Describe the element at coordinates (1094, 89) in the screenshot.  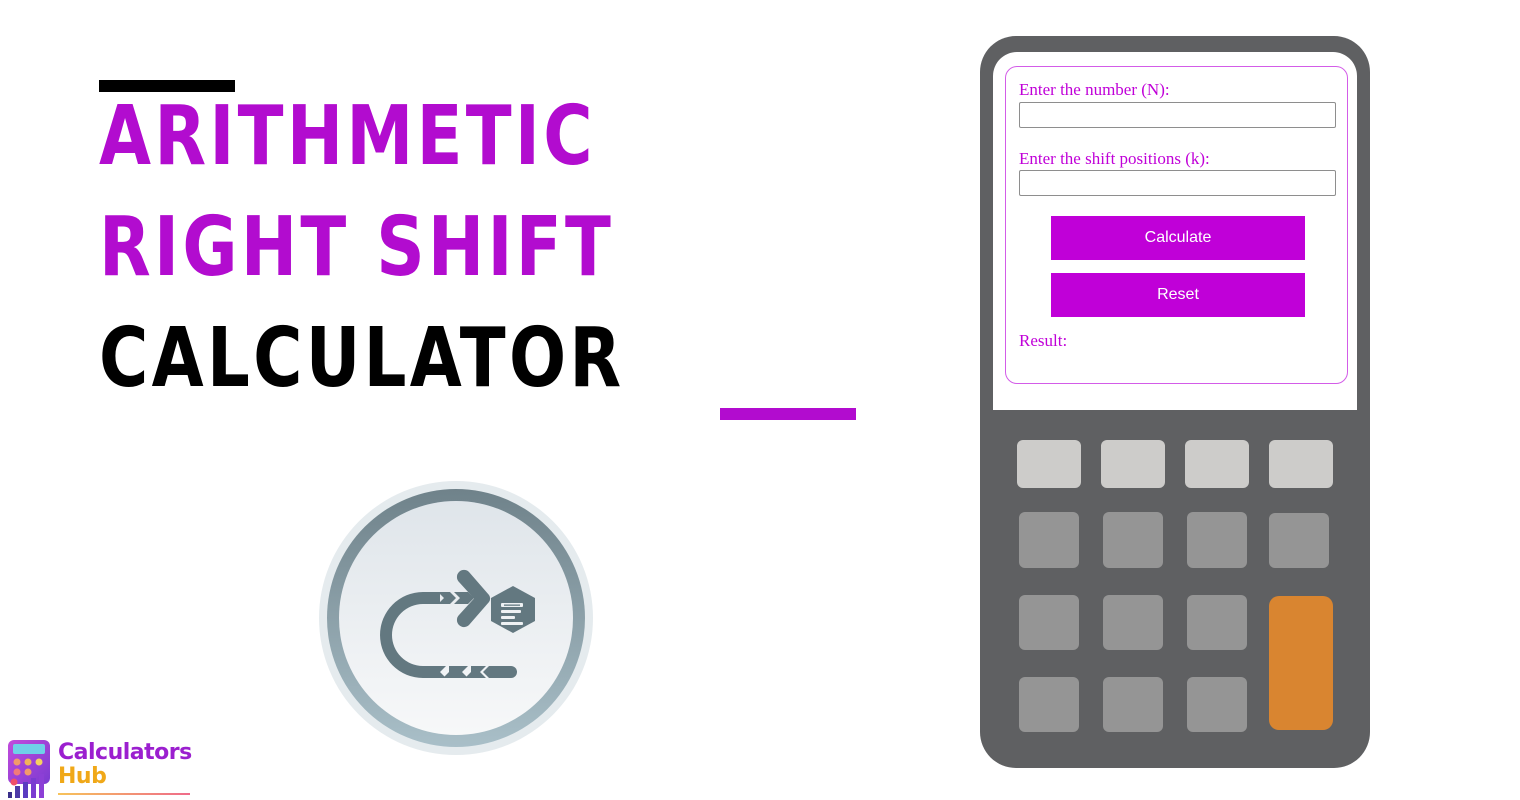
I see `number-label: Enter the number (N):` at that location.